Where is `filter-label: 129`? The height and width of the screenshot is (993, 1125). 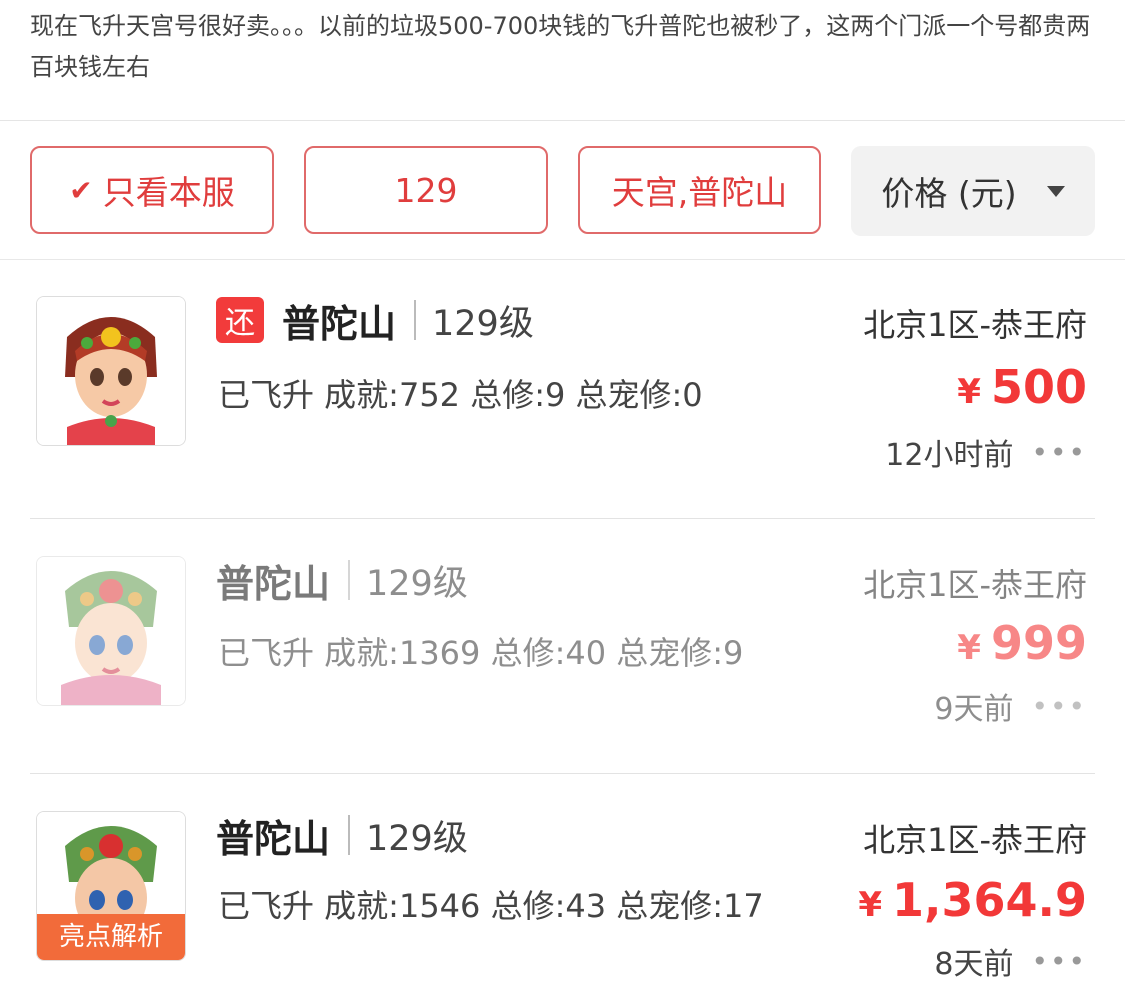
filter-label: 129 is located at coordinates (426, 190).